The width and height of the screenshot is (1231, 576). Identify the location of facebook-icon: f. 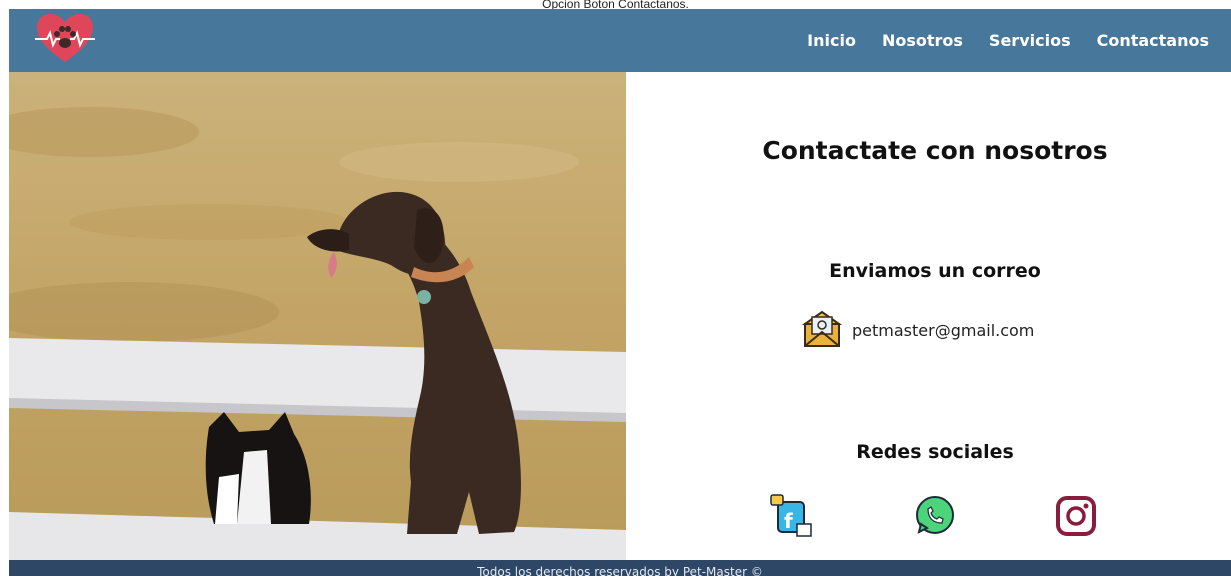
(792, 516).